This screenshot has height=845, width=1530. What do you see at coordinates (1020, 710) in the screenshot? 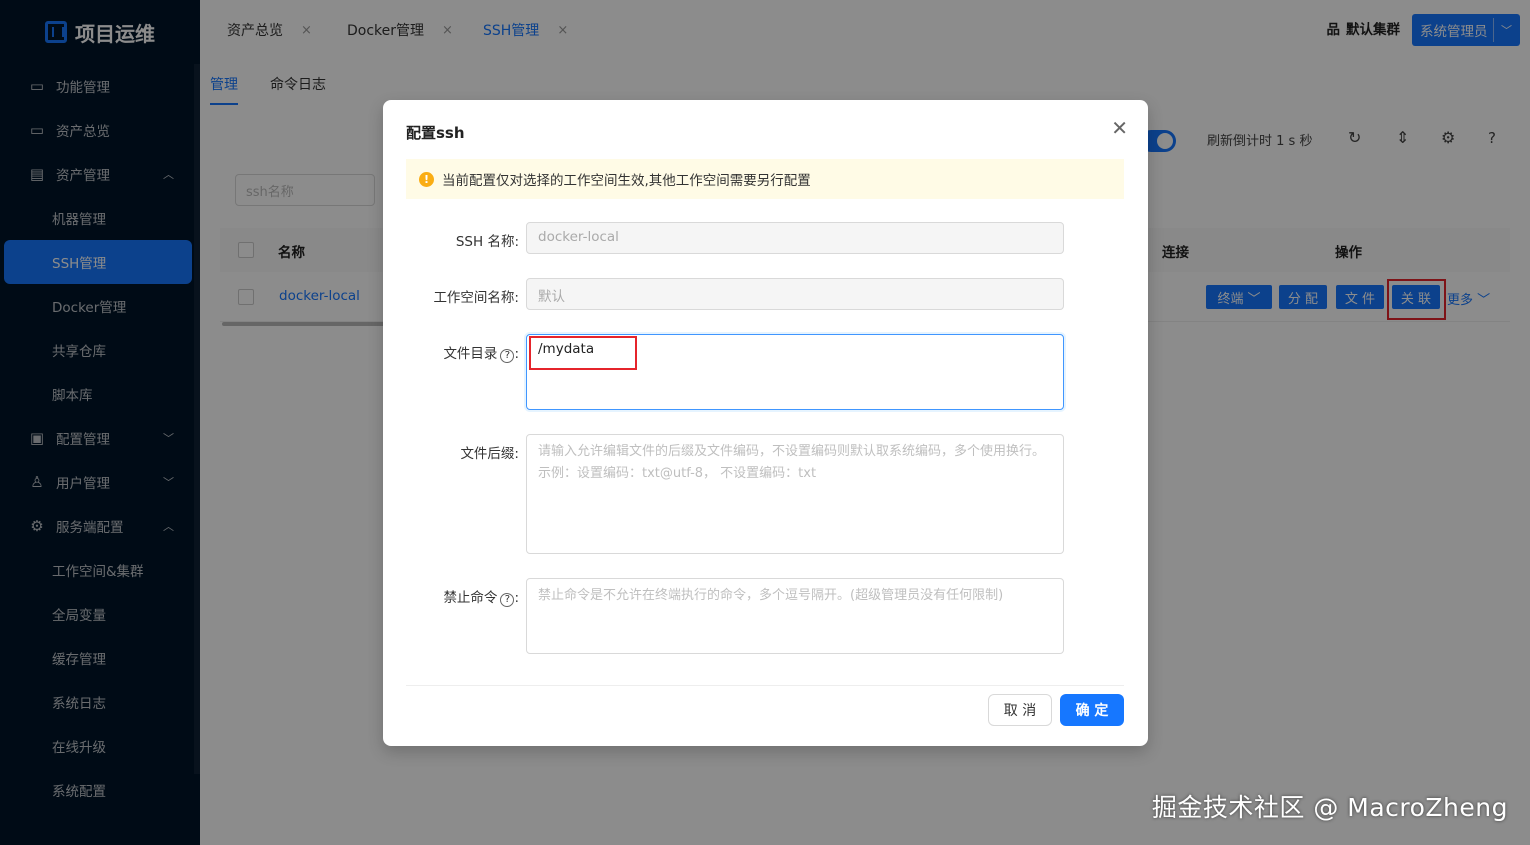
I see `cancel-button: 取 消` at bounding box center [1020, 710].